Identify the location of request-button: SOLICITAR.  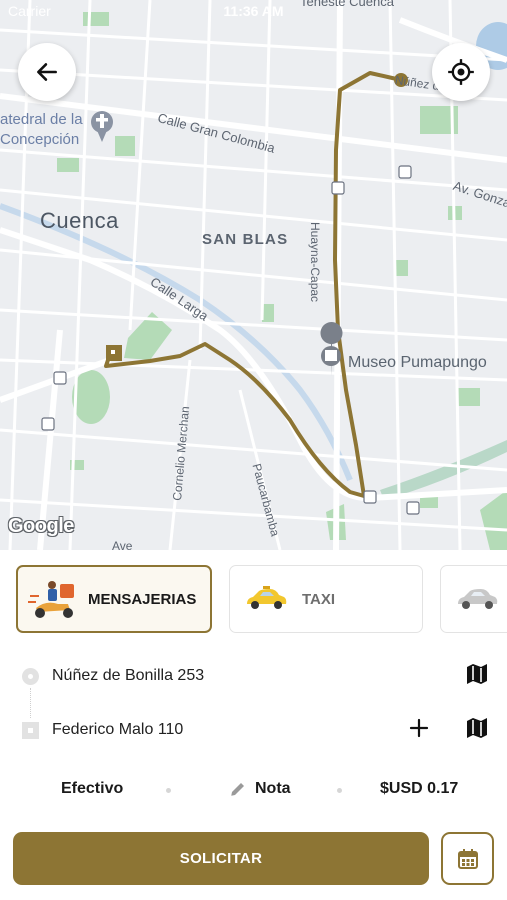
(221, 858).